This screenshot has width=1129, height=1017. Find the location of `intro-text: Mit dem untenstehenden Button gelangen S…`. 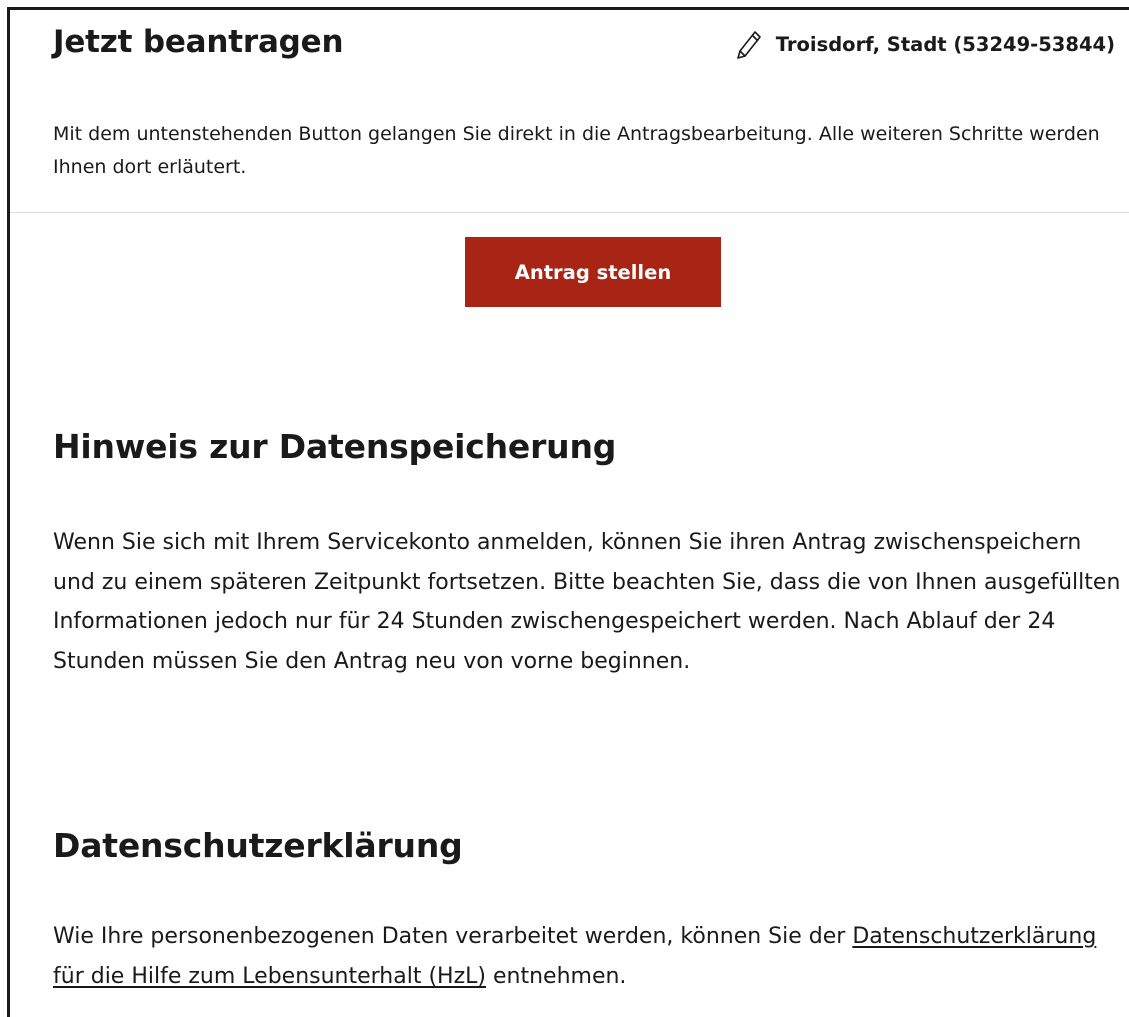

intro-text: Mit dem untenstehenden Button gelangen S… is located at coordinates (576, 150).